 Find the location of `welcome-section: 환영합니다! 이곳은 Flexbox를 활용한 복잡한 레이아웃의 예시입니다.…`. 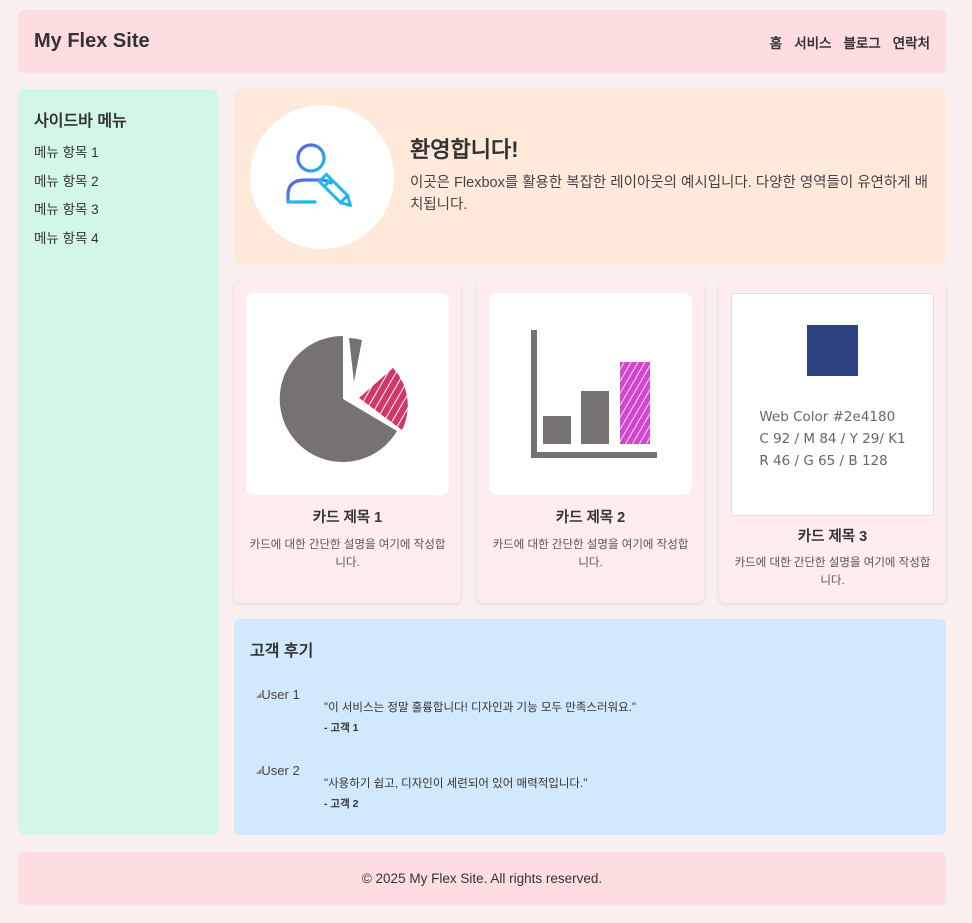

welcome-section: 환영합니다! 이곳은 Flexbox를 활용한 복잡한 레이아웃의 예시입니다.… is located at coordinates (590, 177).